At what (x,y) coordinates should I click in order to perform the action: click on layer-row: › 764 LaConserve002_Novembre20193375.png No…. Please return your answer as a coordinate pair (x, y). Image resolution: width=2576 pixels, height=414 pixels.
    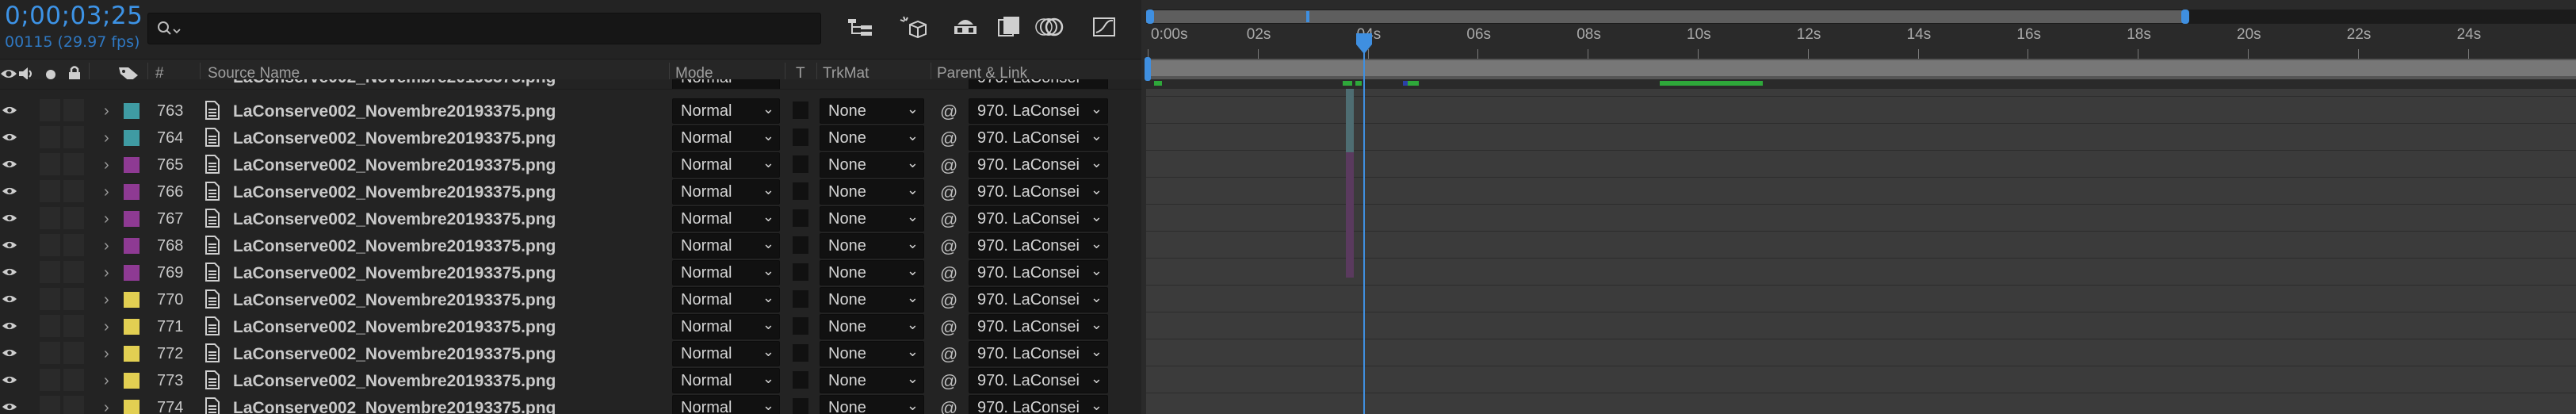
    Looking at the image, I should click on (570, 137).